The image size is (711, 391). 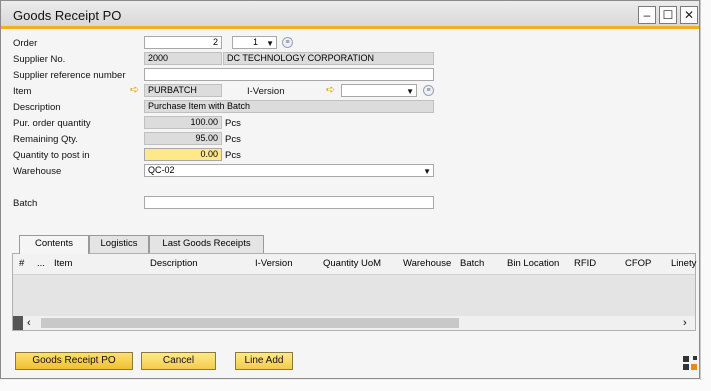 What do you see at coordinates (206, 244) in the screenshot?
I see `tab-last-goods-receipts: Last Goods Receipts` at bounding box center [206, 244].